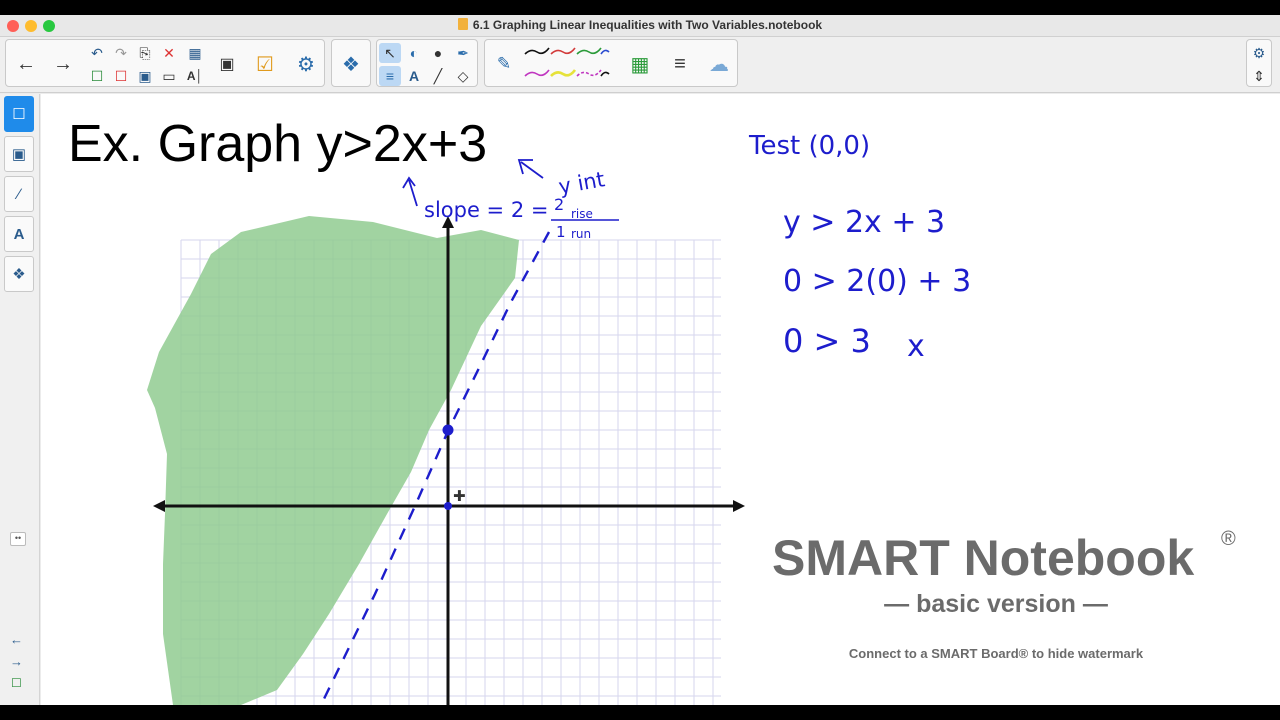 This screenshot has width=1280, height=720. Describe the element at coordinates (916, 346) in the screenshot. I see `false-mark: x` at that location.